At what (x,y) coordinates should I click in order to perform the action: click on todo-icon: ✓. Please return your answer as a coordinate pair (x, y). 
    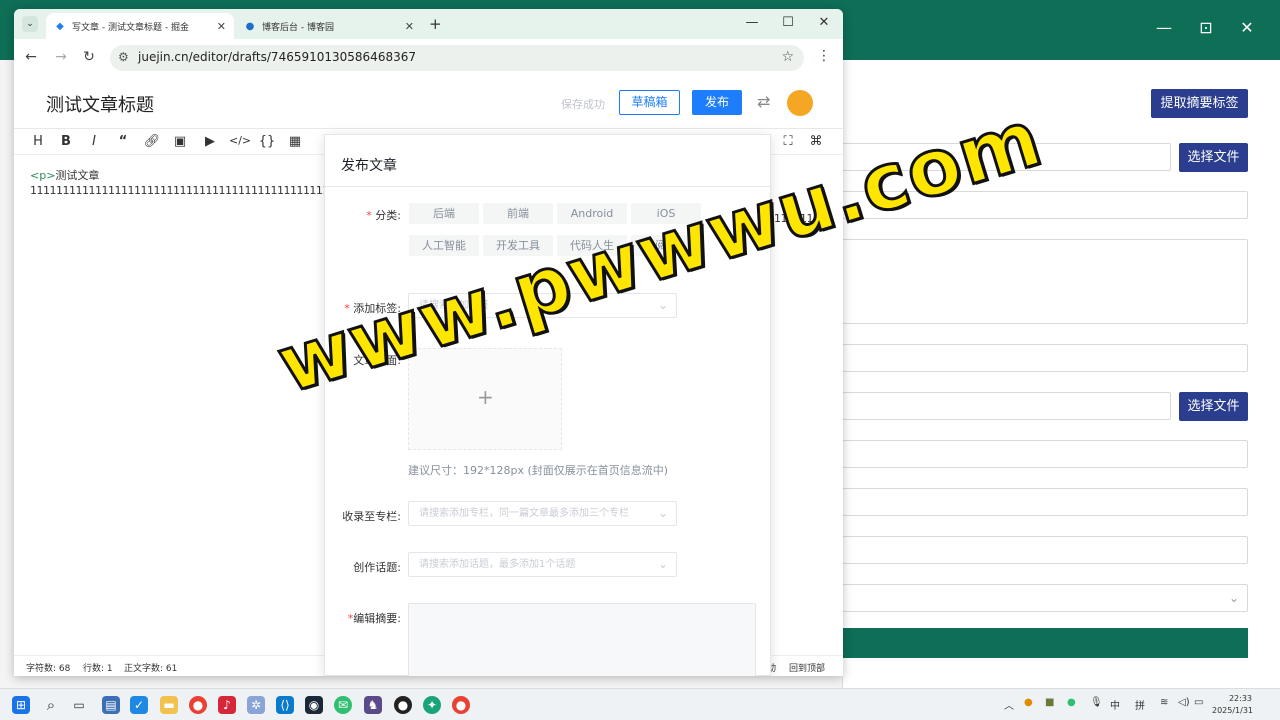
    Looking at the image, I should click on (139, 705).